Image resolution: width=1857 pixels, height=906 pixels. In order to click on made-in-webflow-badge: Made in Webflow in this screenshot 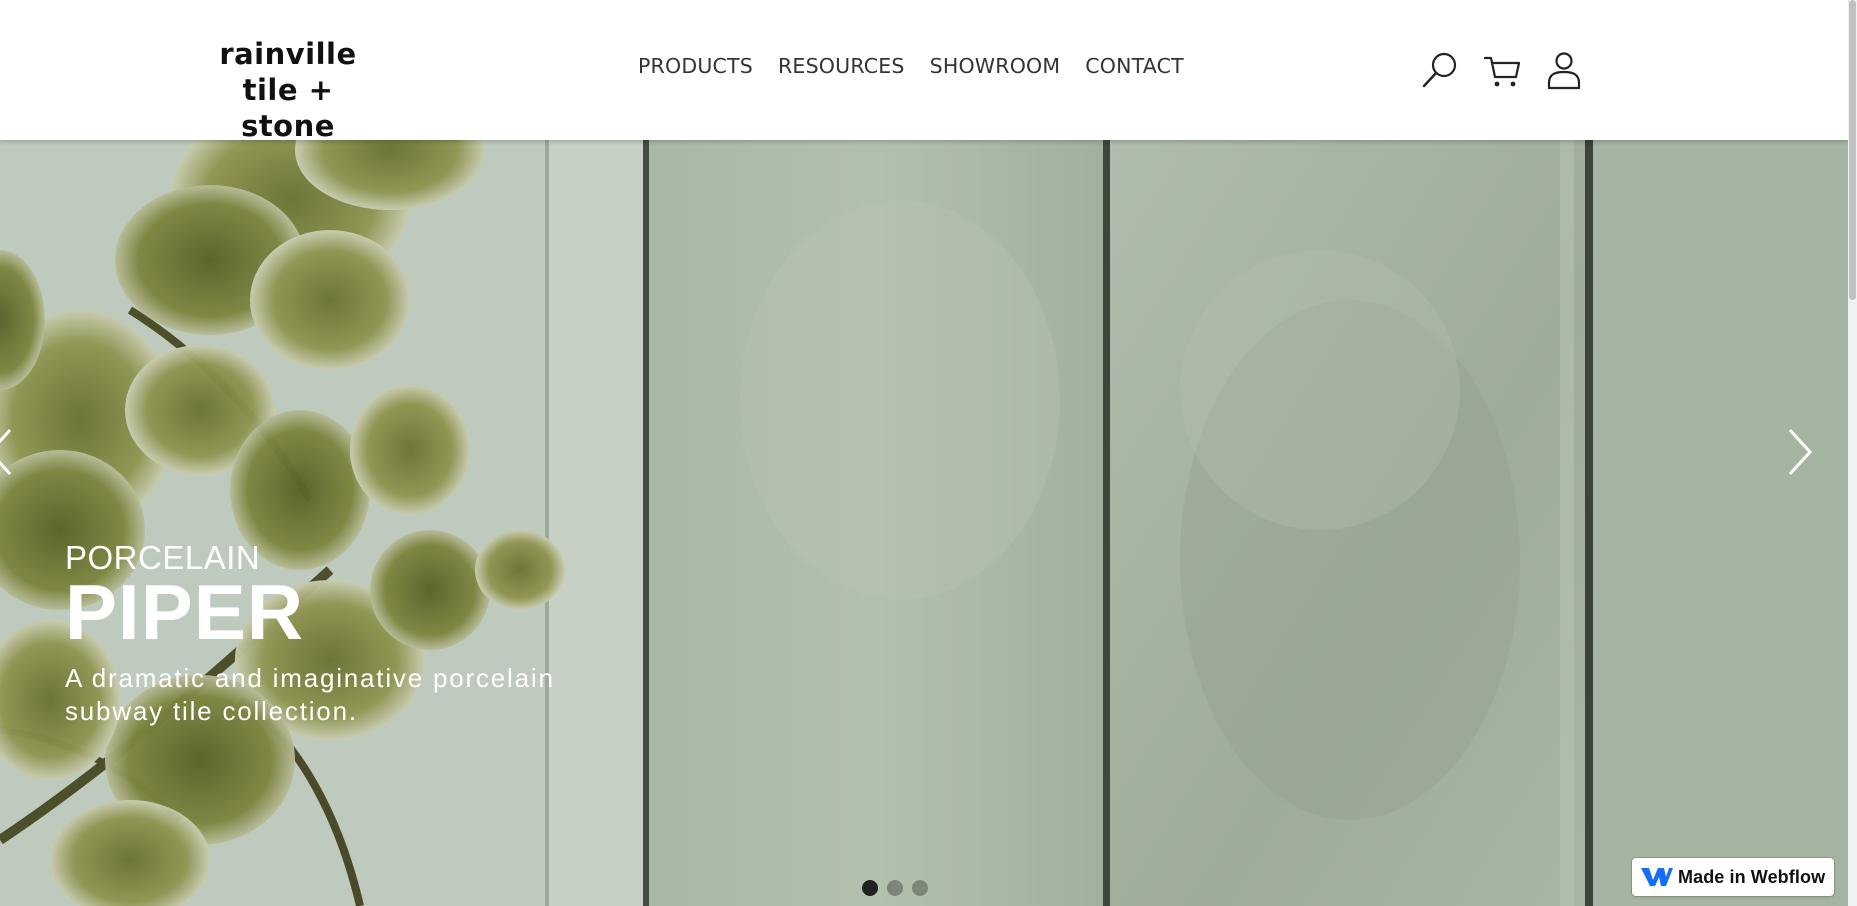, I will do `click(1733, 877)`.